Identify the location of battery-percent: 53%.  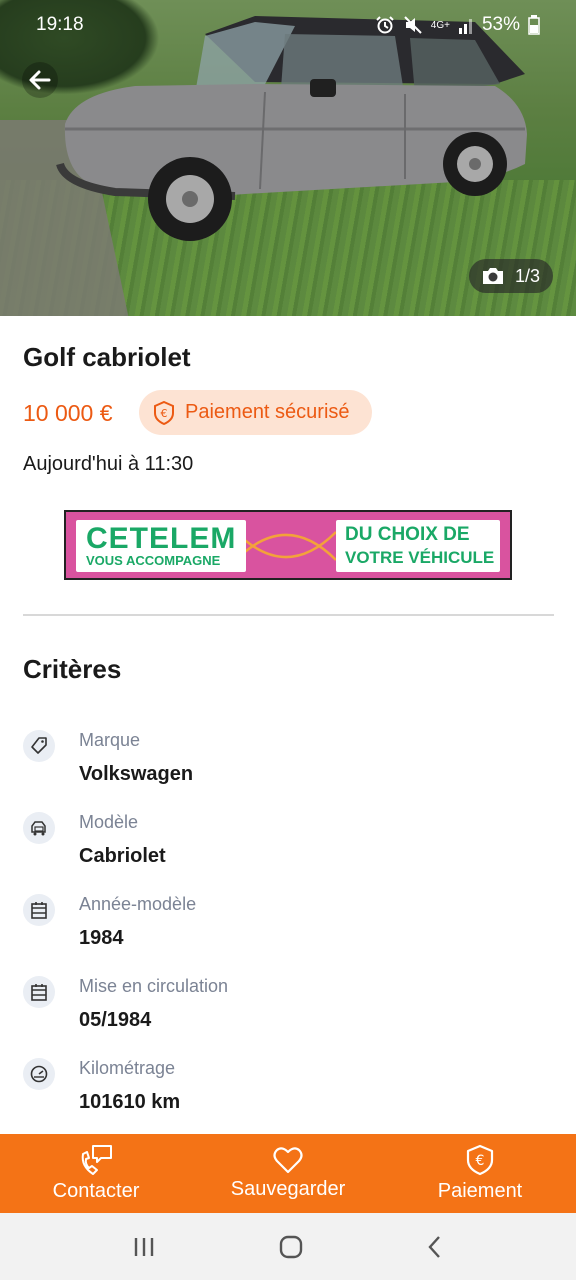
(500, 24).